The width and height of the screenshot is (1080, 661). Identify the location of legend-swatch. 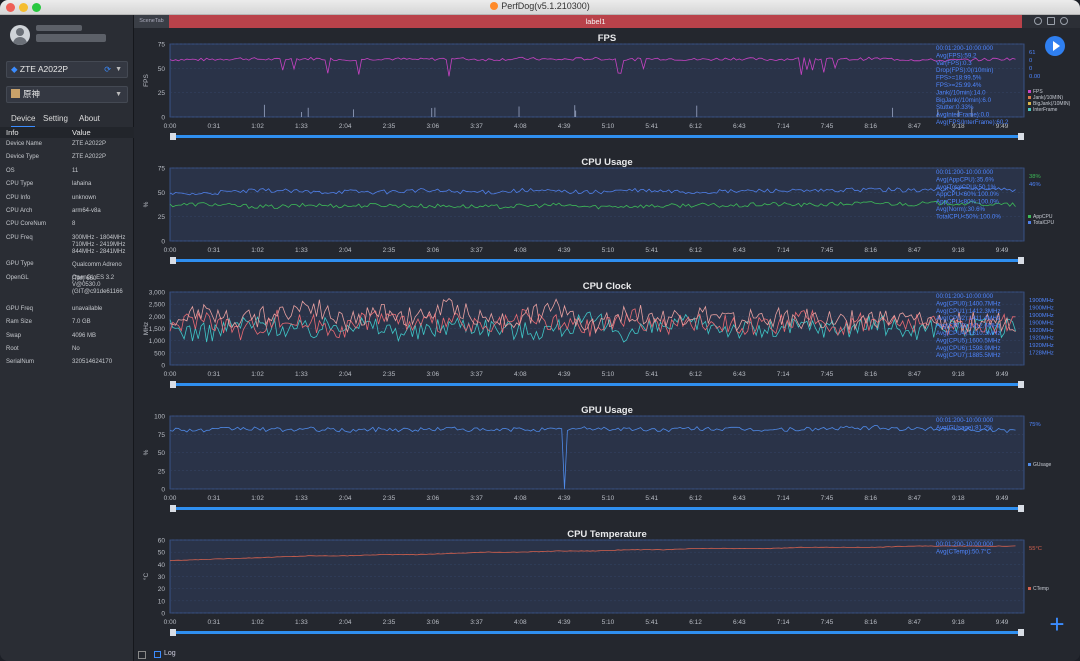
(1029, 588).